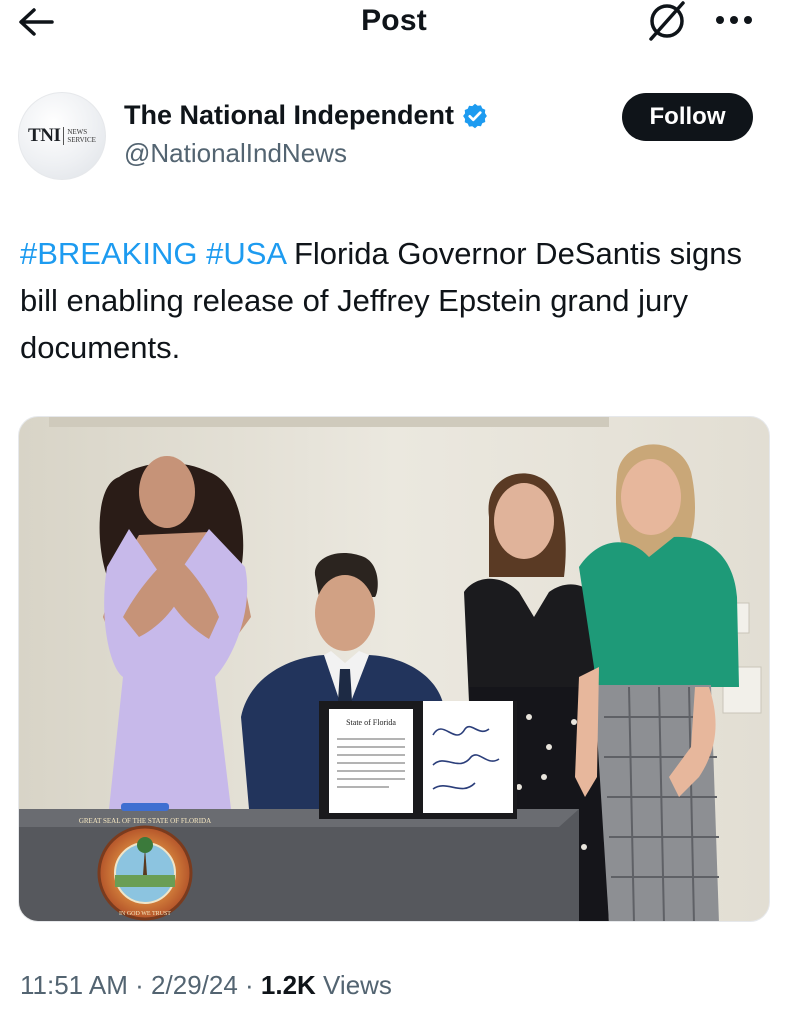 The width and height of the screenshot is (788, 1024). I want to click on avatar-logo: TNI NEWS SERVICE, so click(62, 136).